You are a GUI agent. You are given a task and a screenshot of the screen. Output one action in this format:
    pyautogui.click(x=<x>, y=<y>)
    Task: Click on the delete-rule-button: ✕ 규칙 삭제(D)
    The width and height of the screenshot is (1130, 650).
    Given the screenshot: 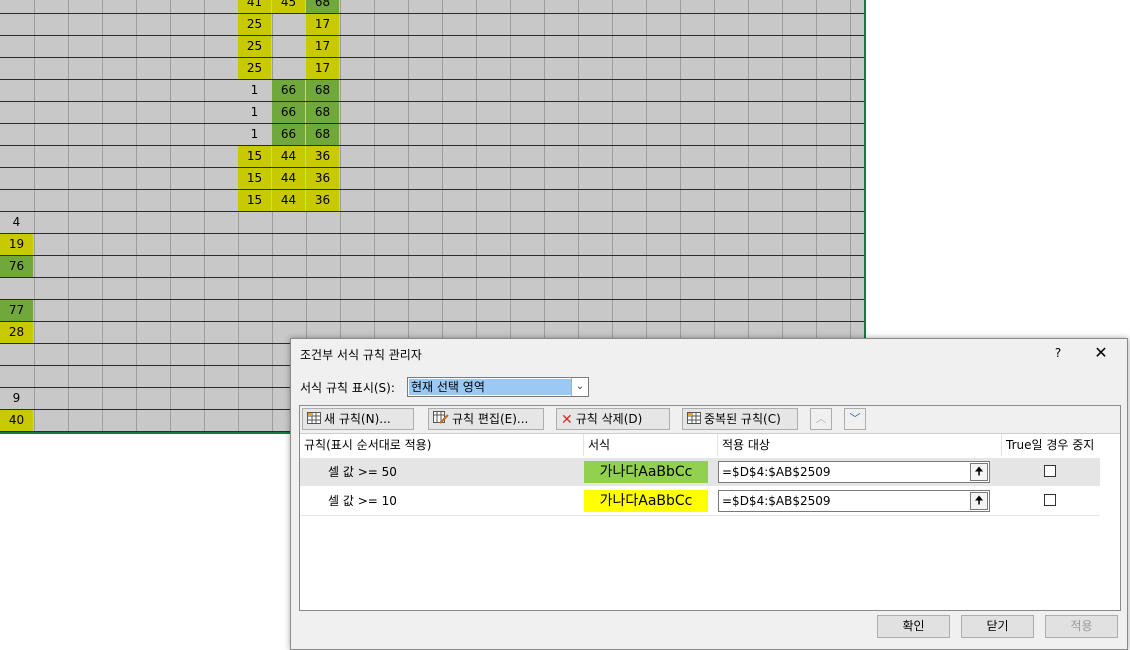 What is the action you would take?
    pyautogui.click(x=613, y=419)
    